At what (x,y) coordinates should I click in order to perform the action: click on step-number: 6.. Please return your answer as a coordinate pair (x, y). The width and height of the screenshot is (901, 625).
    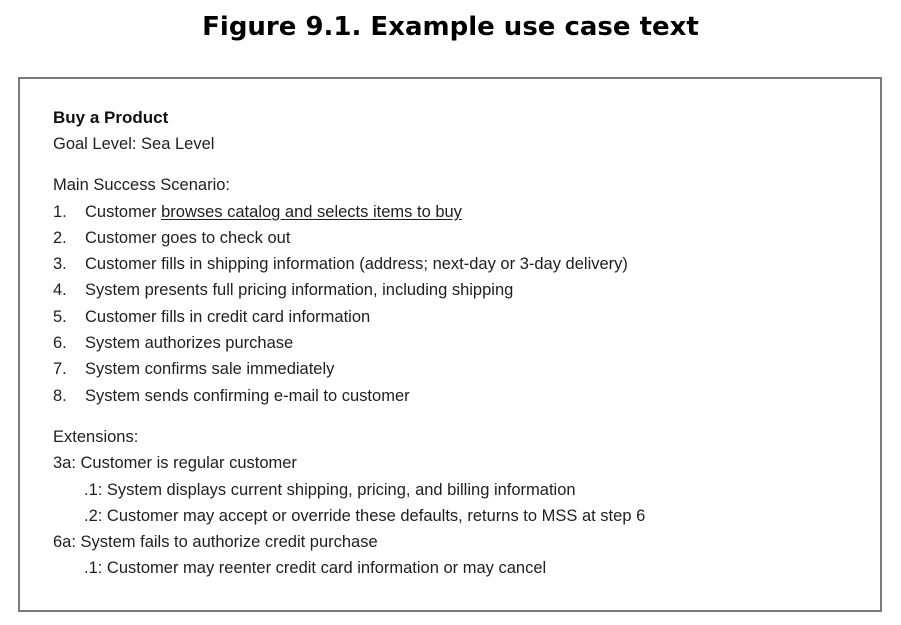
    Looking at the image, I should click on (60, 343).